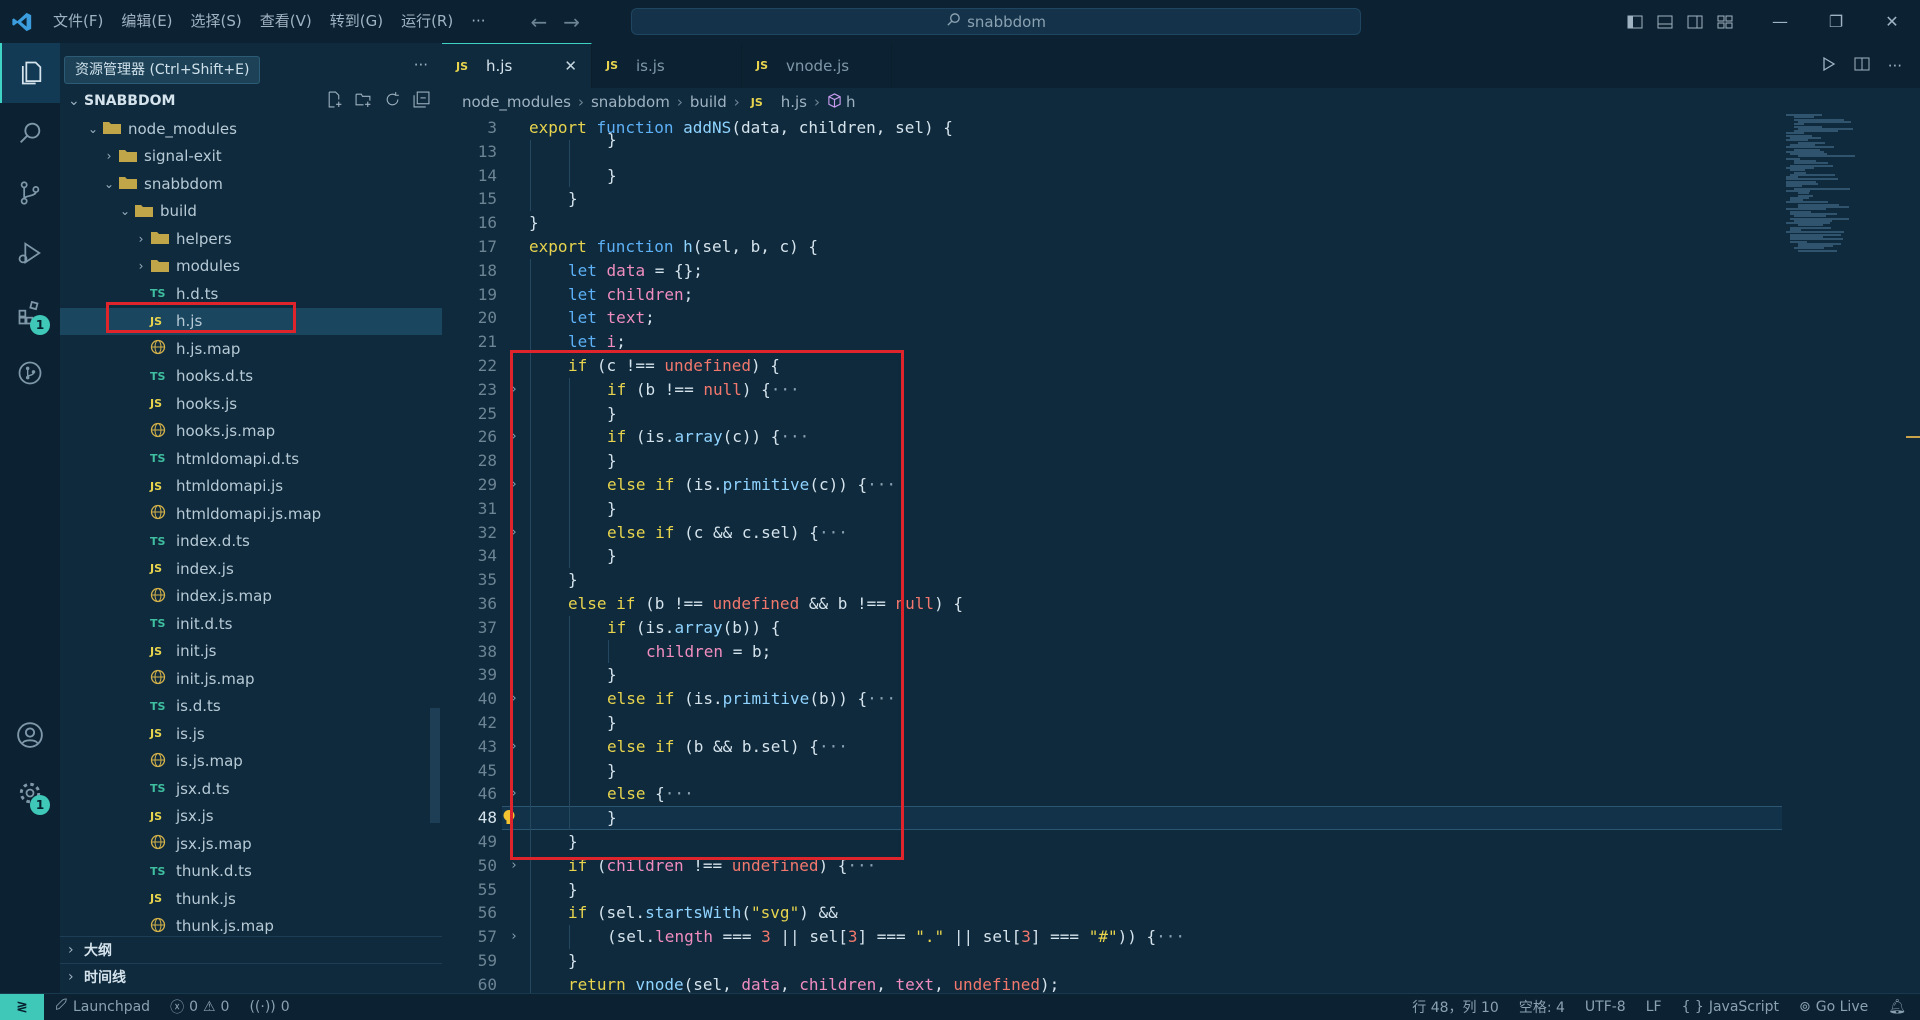 Image resolution: width=1920 pixels, height=1020 pixels. What do you see at coordinates (30, 253) in the screenshot?
I see `run-debug-button` at bounding box center [30, 253].